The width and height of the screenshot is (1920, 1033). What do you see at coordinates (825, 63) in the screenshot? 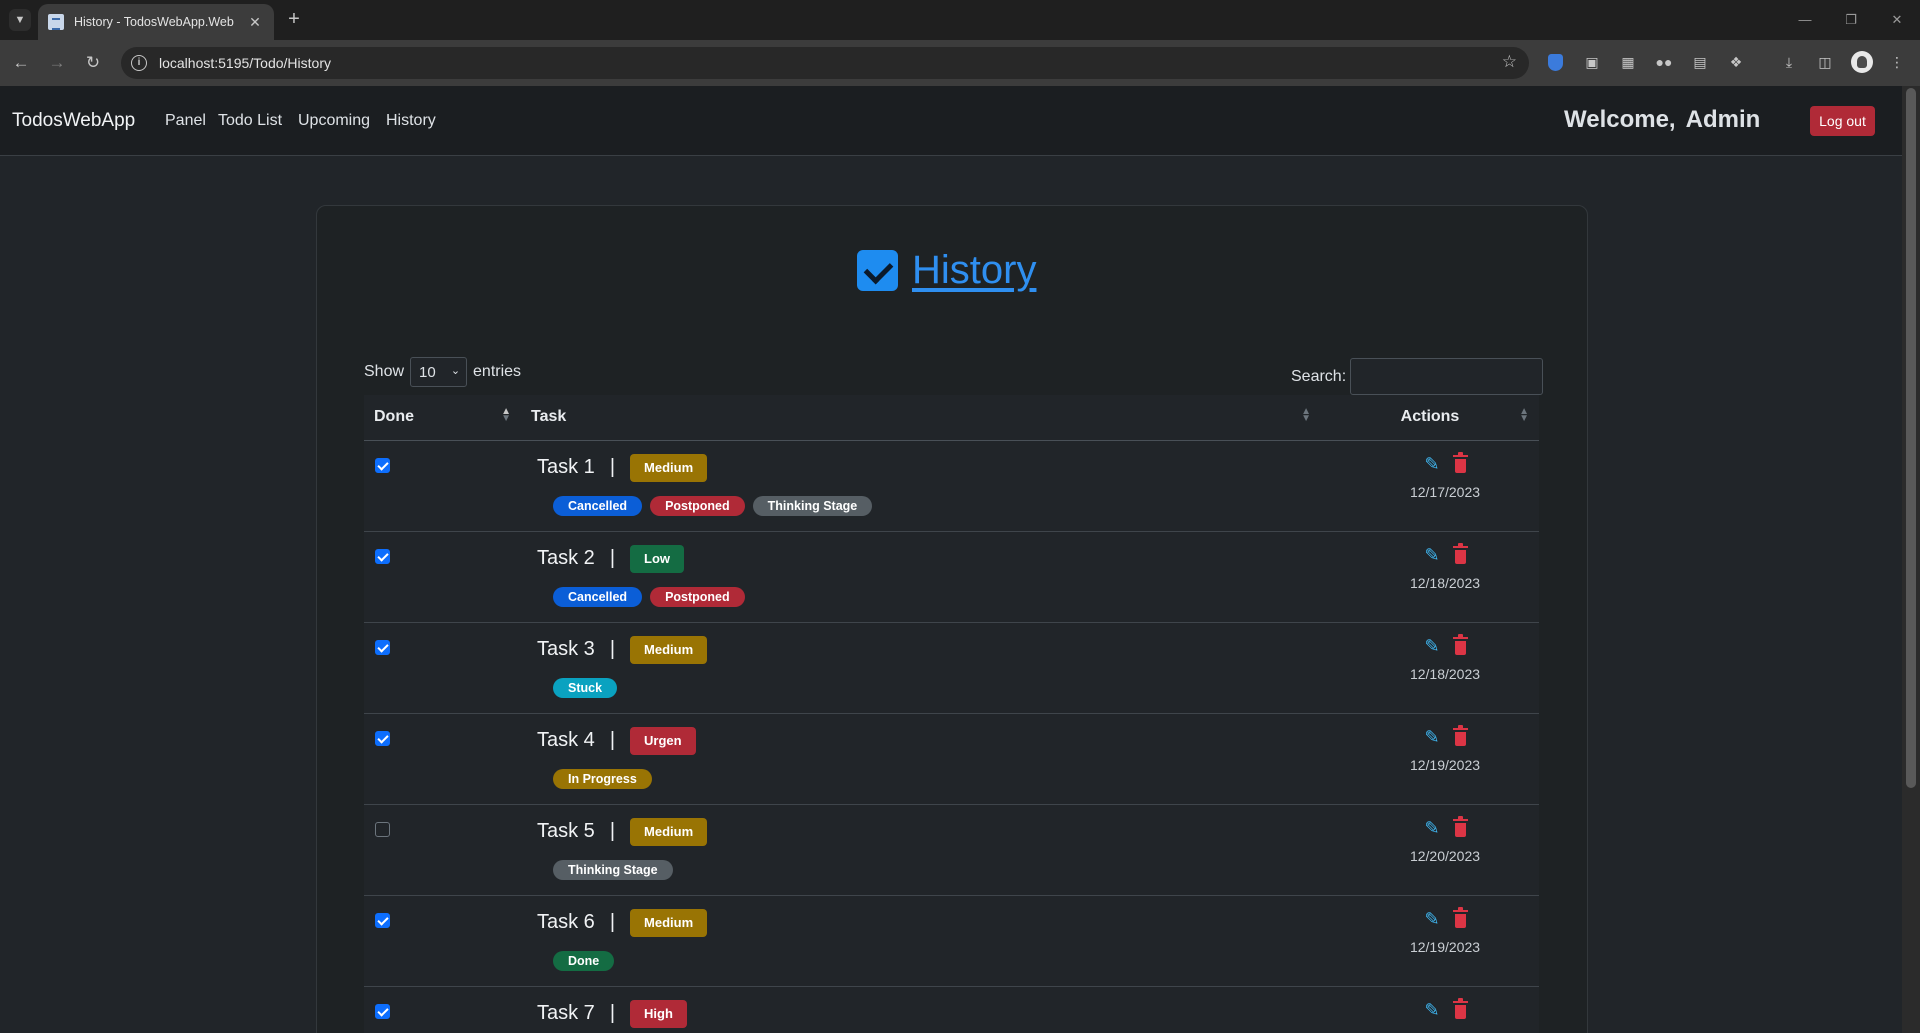
I see `address-bar: i localhost:5195/Todo/History ☆` at bounding box center [825, 63].